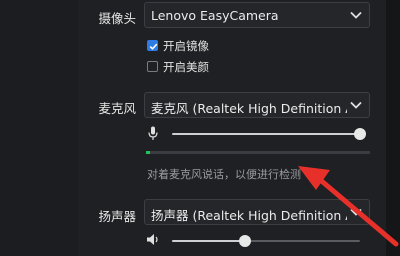  Describe the element at coordinates (209, 241) in the screenshot. I see `speaker-volume-fill` at that location.